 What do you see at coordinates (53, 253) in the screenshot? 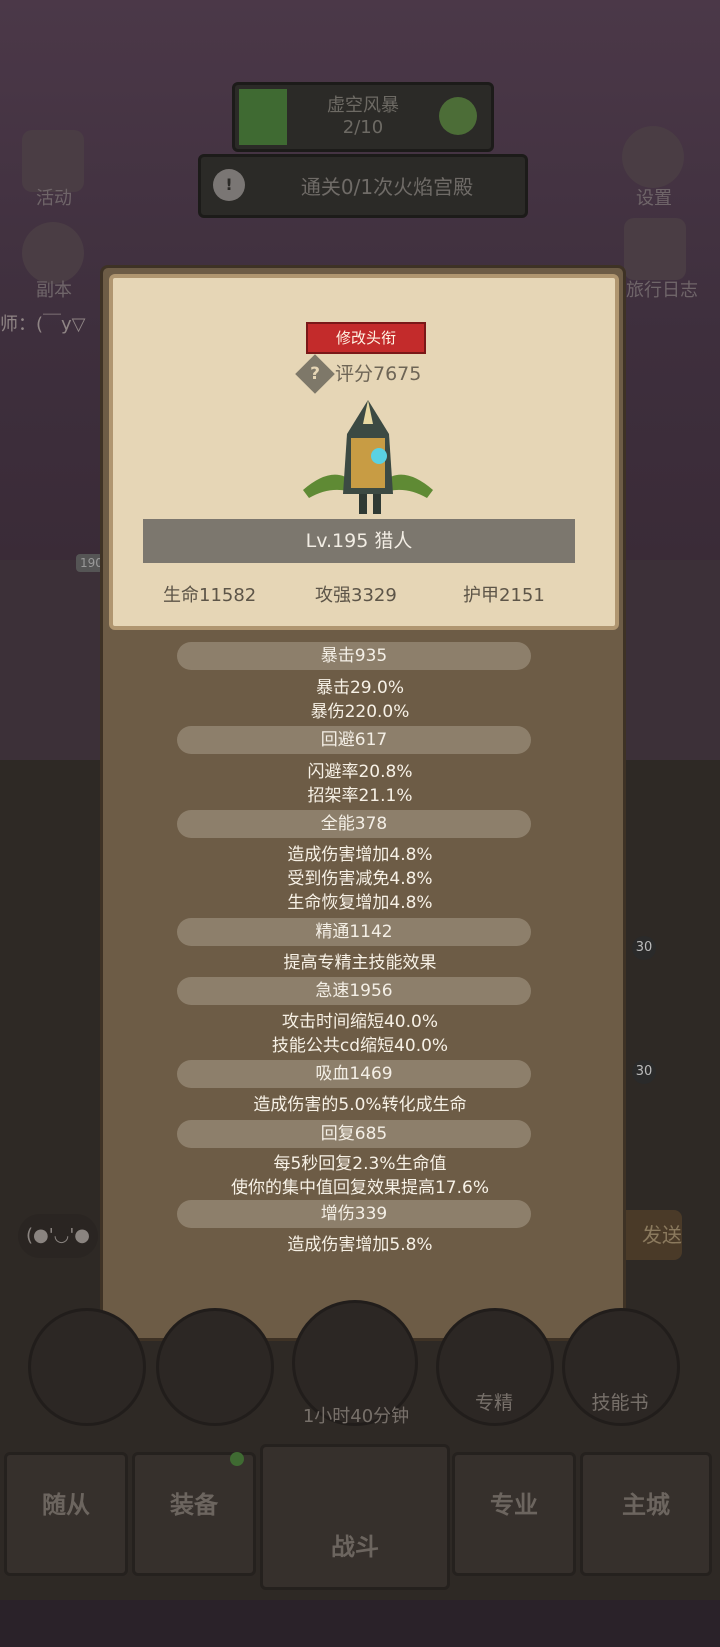
I see `dungeon-icon` at bounding box center [53, 253].